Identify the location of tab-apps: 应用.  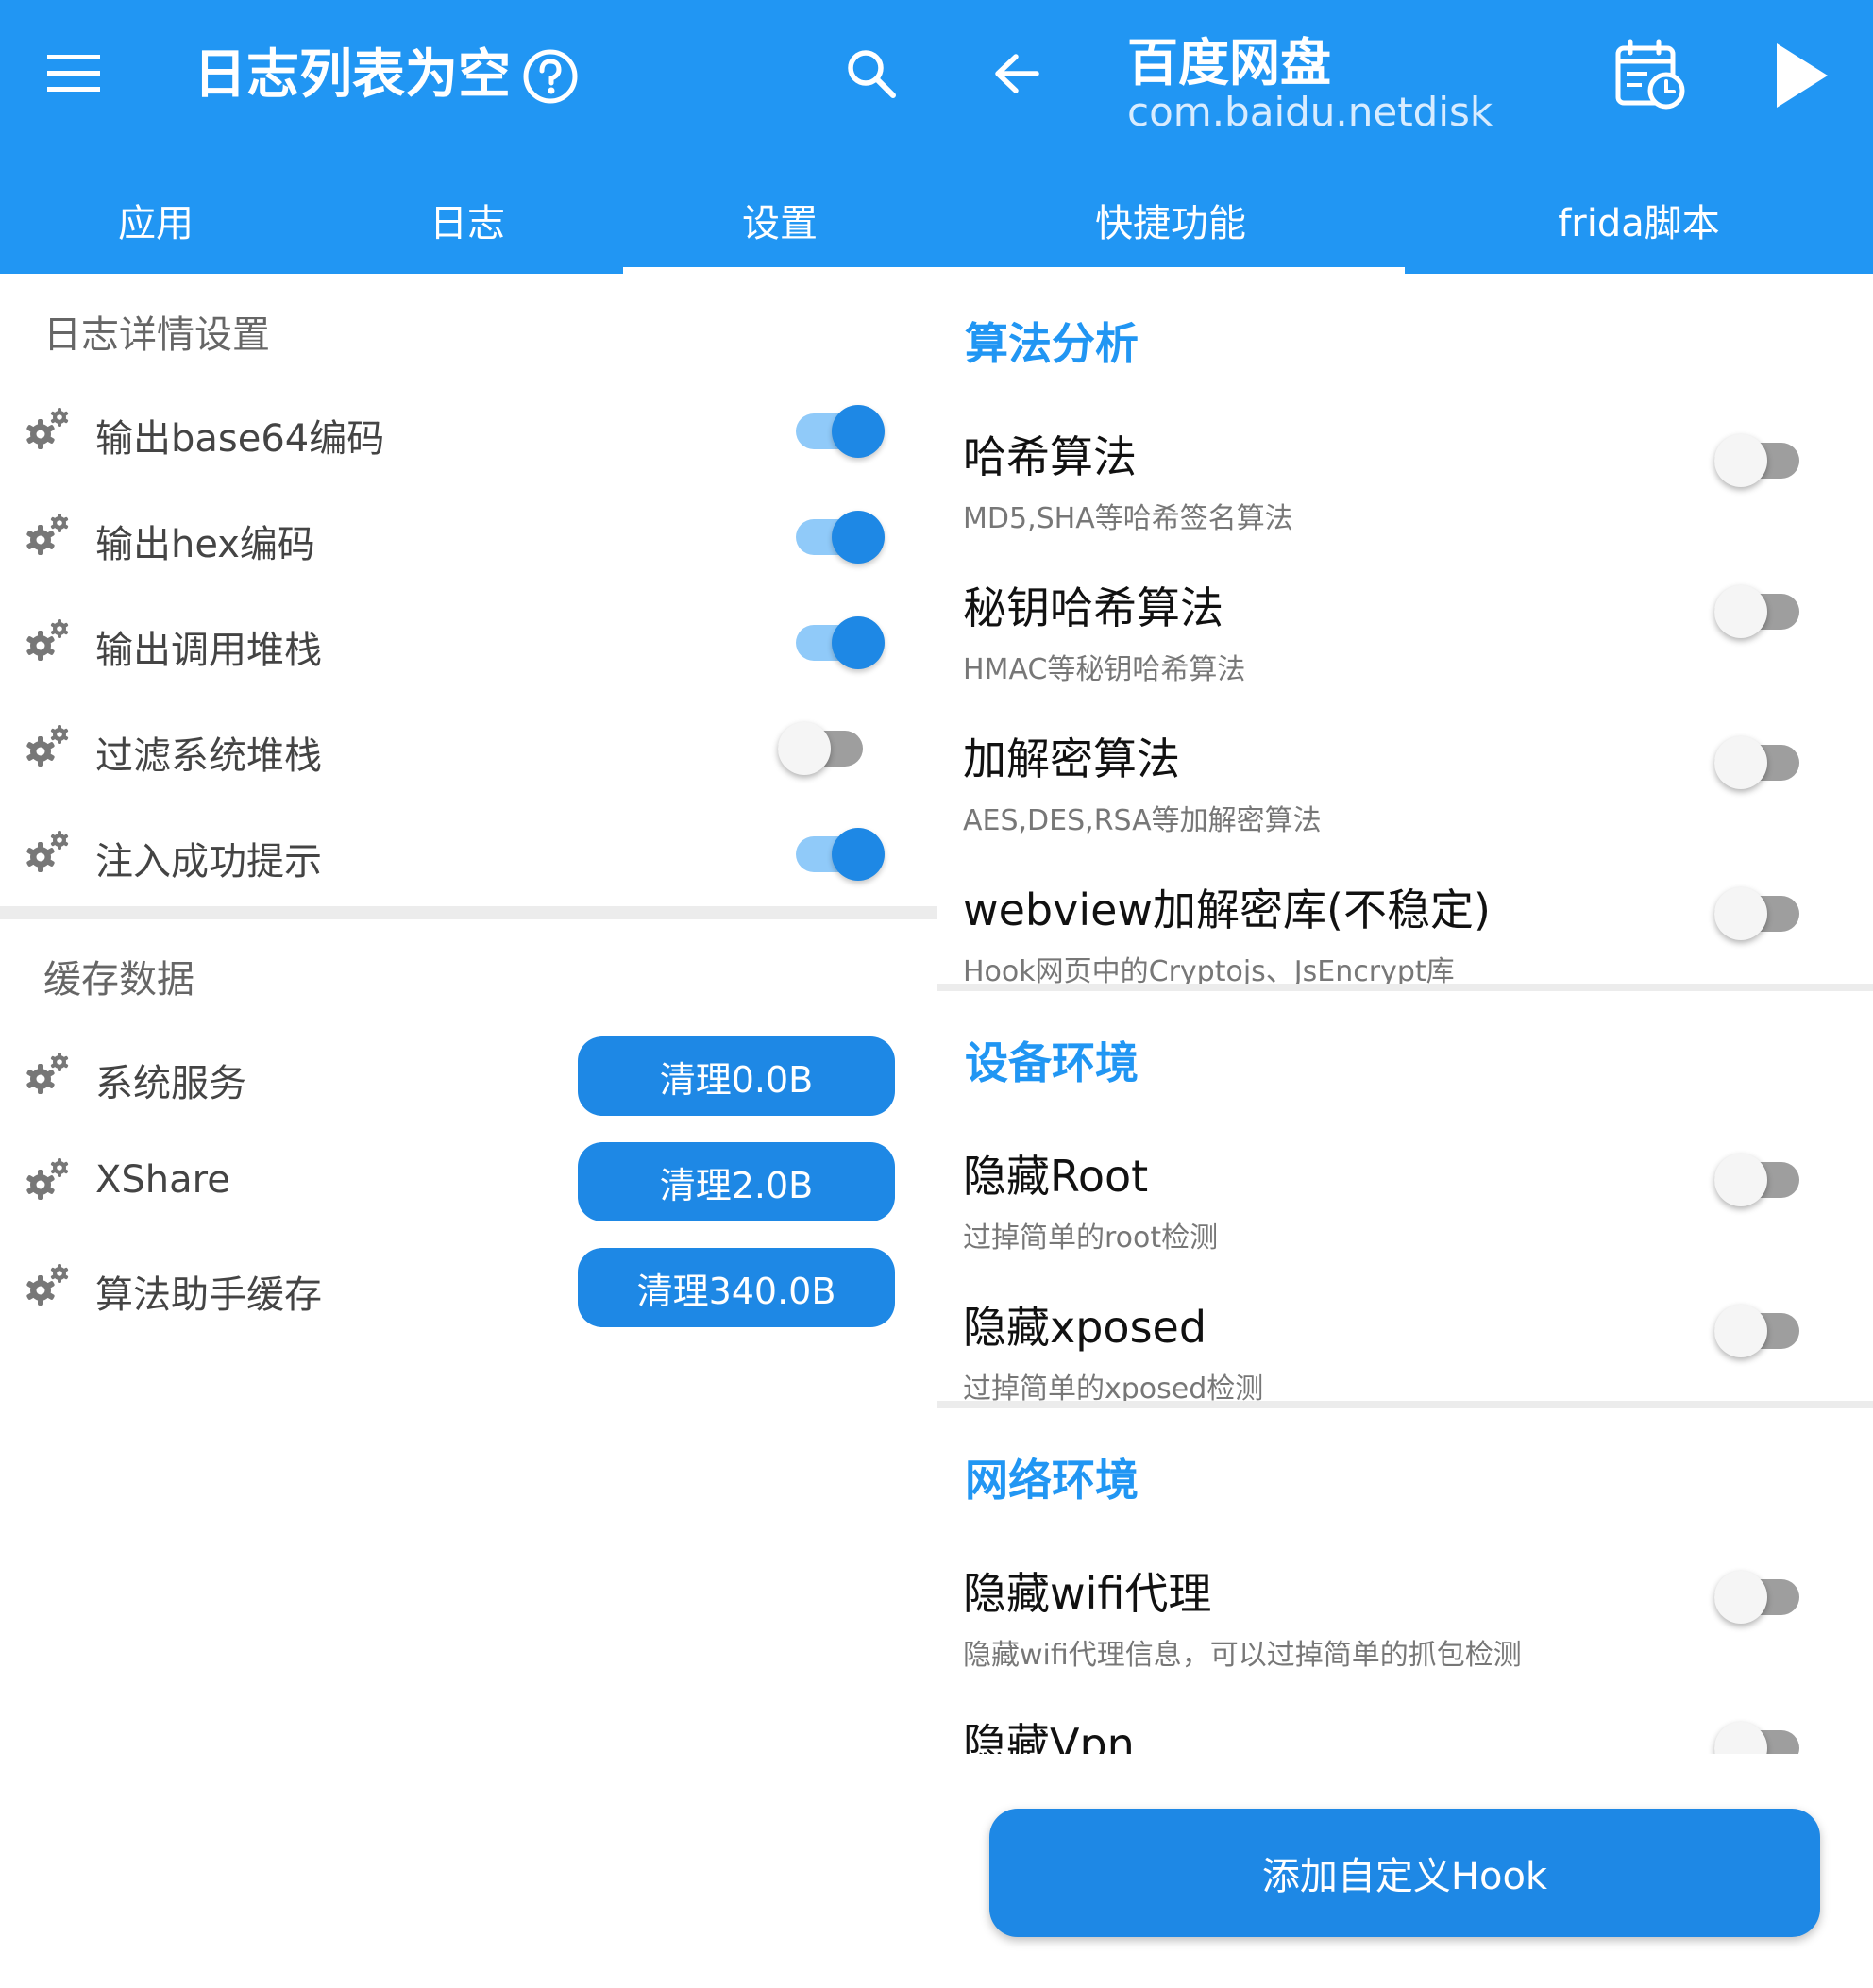
(156, 219).